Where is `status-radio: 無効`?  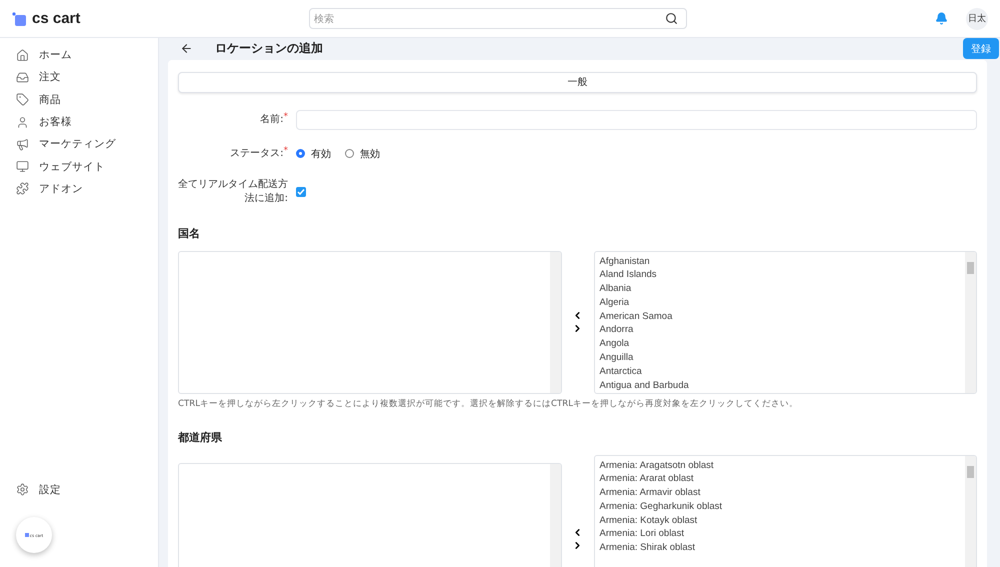
status-radio: 無効 is located at coordinates (362, 153).